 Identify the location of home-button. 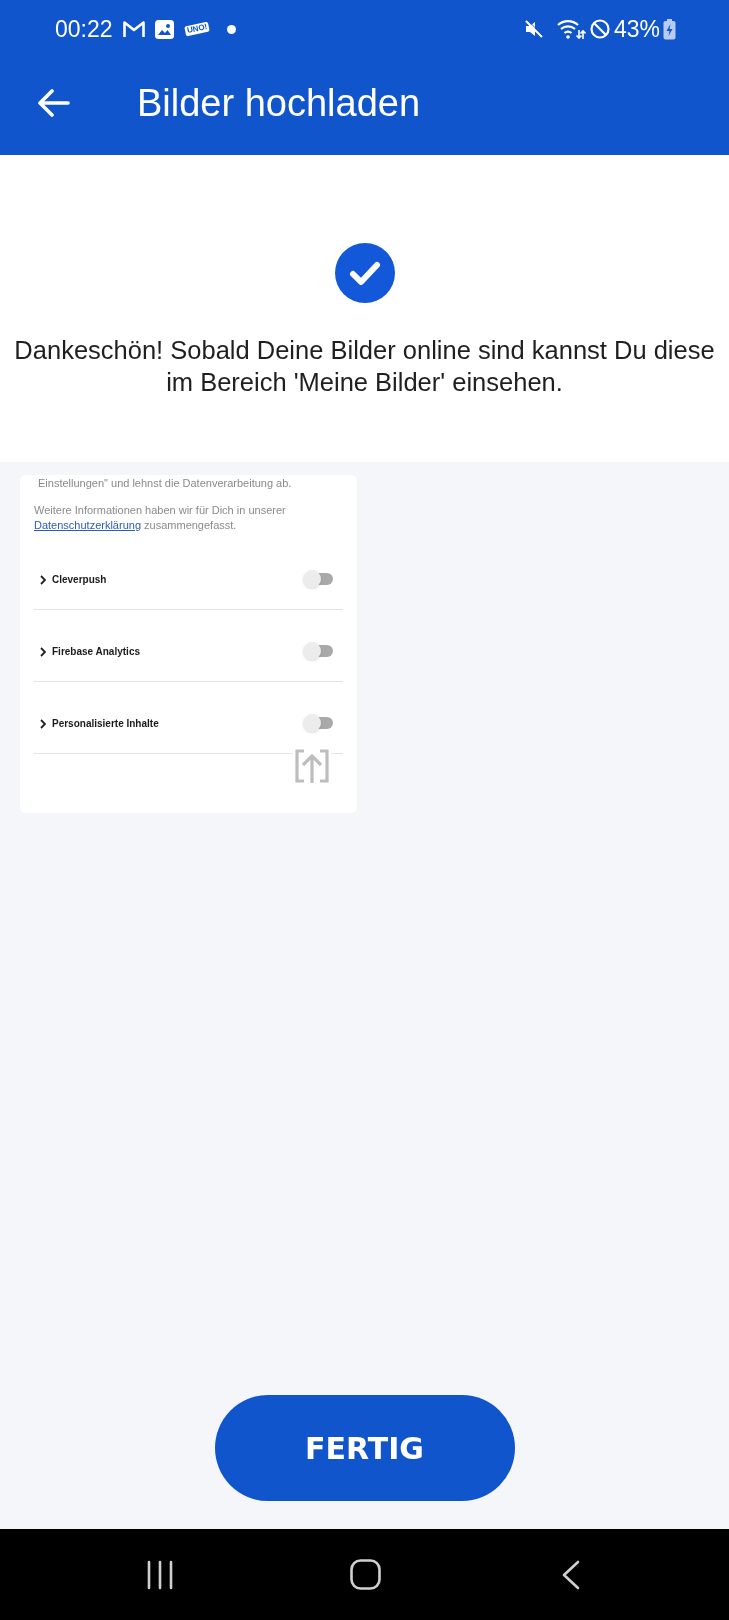
(365, 1574).